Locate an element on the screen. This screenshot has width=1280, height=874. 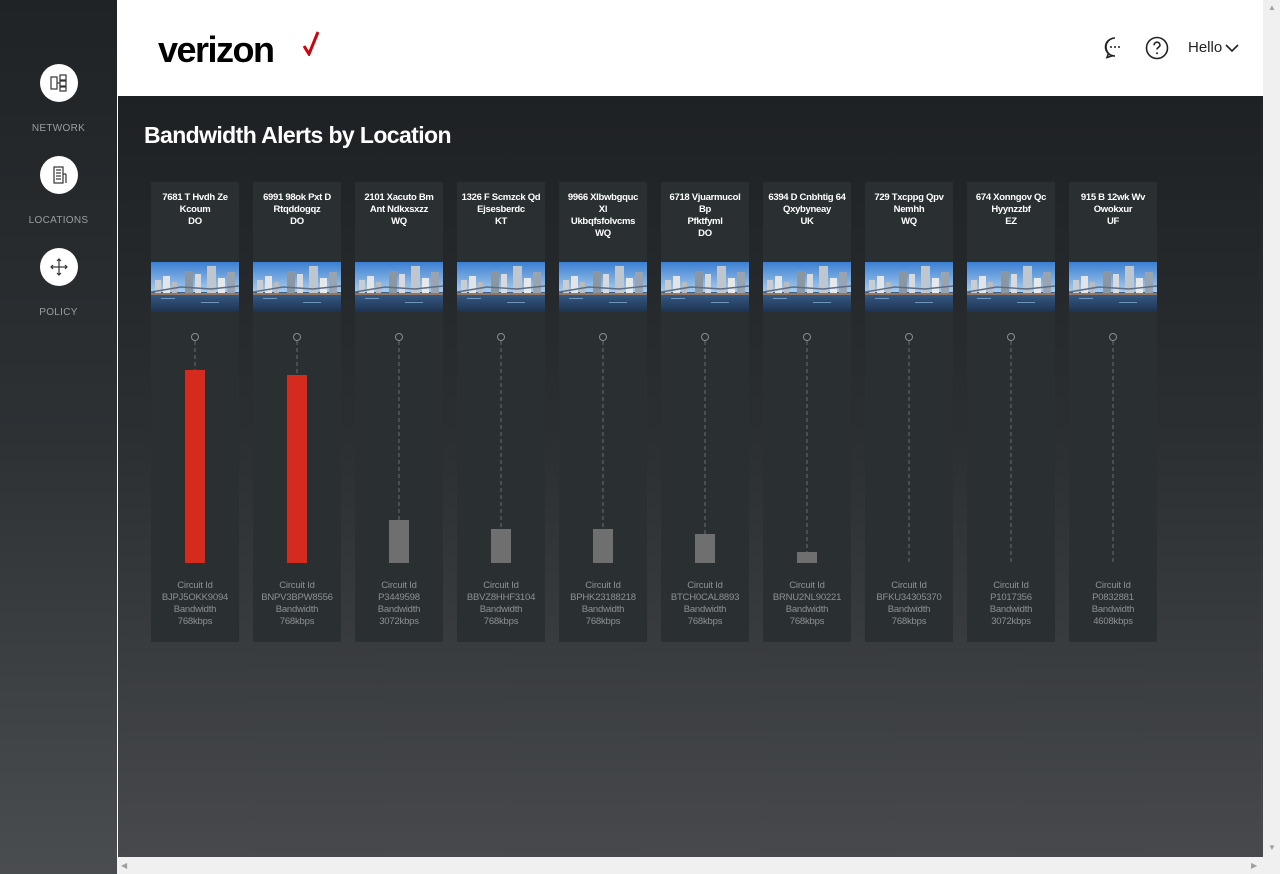
scroll-up-icon: ▲ is located at coordinates (1272, 7).